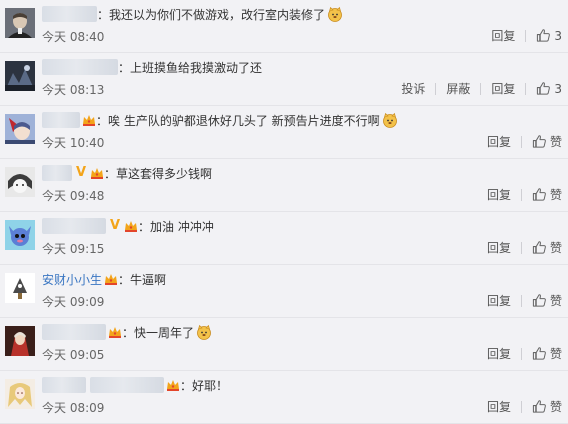 Image resolution: width=568 pixels, height=424 pixels. I want to click on blurred-username-part, so click(127, 385).